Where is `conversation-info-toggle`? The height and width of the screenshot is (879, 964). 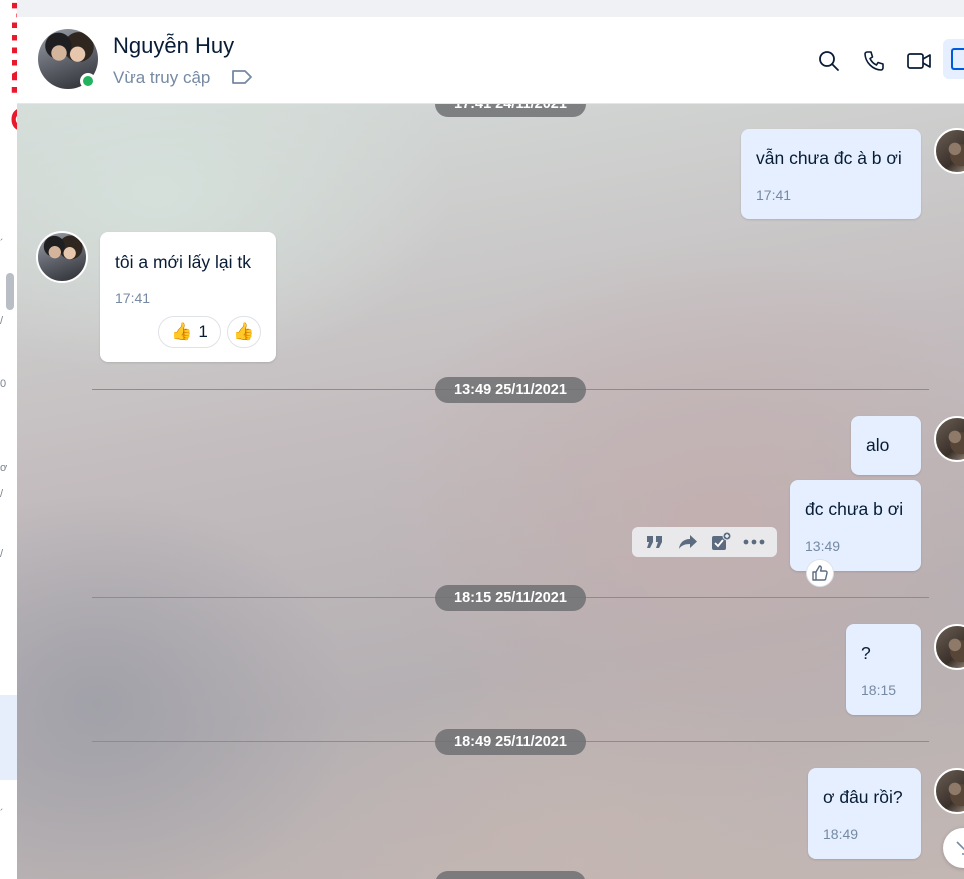
conversation-info-toggle is located at coordinates (953, 59).